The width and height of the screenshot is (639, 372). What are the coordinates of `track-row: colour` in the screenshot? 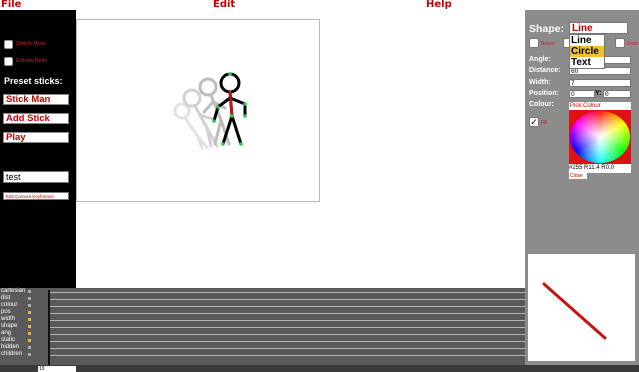 It's located at (262, 306).